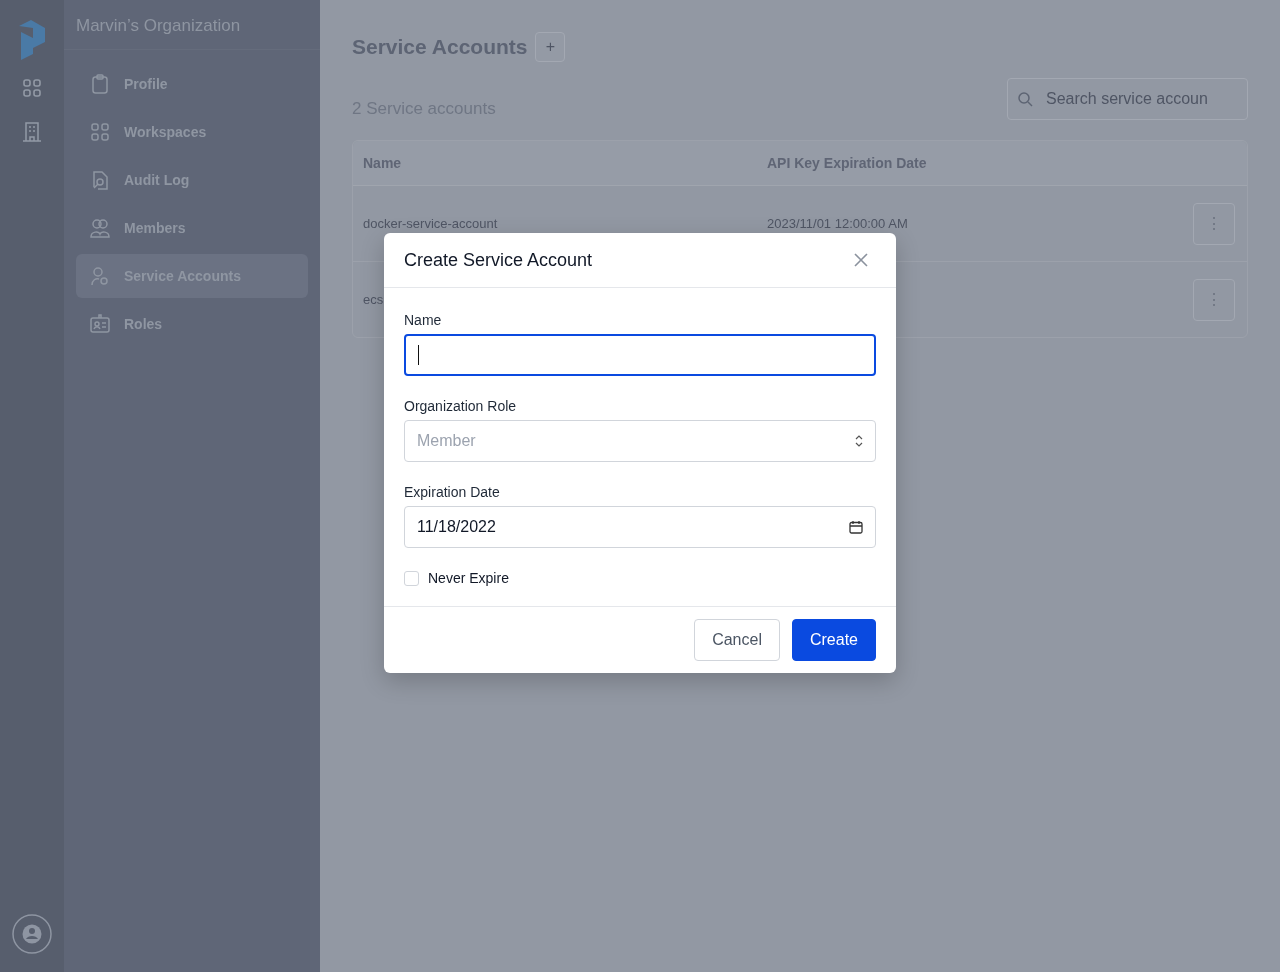  What do you see at coordinates (856, 527) in the screenshot?
I see `calendar-icon` at bounding box center [856, 527].